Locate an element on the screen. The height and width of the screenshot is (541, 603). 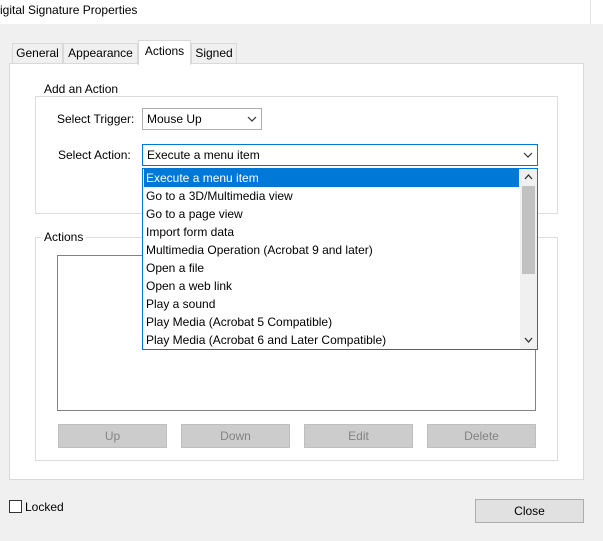
delete-button: Delete is located at coordinates (481, 436).